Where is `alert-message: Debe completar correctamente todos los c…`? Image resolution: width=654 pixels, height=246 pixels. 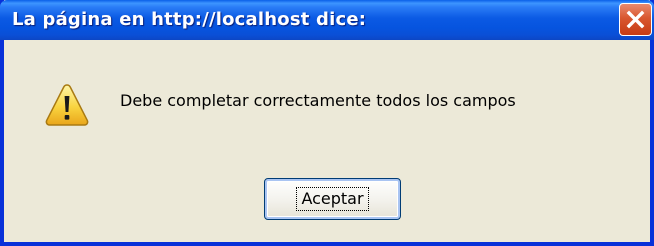
alert-message: Debe completar correctamente todos los c… is located at coordinates (318, 100).